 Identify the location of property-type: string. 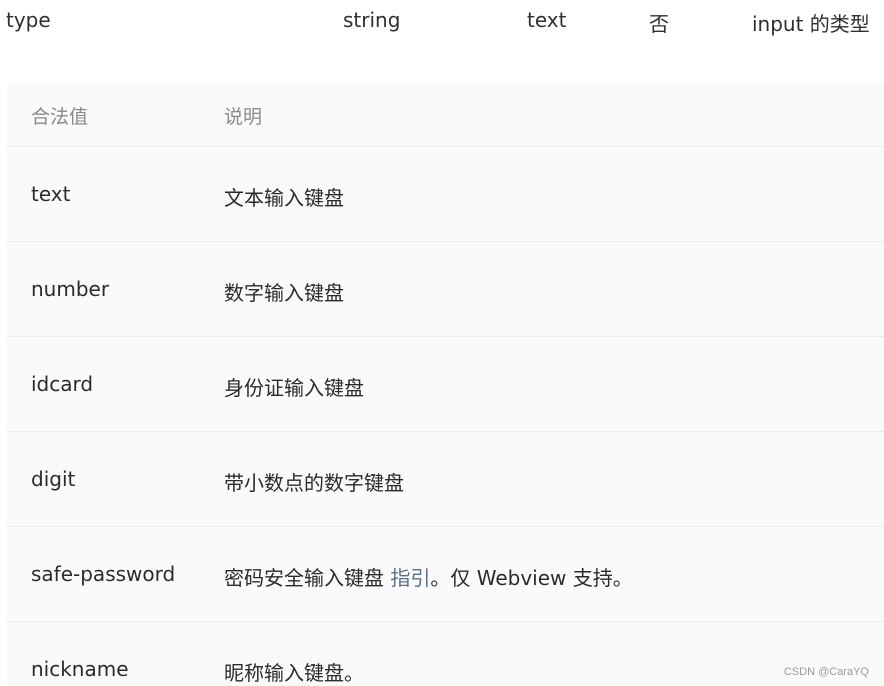
(372, 20).